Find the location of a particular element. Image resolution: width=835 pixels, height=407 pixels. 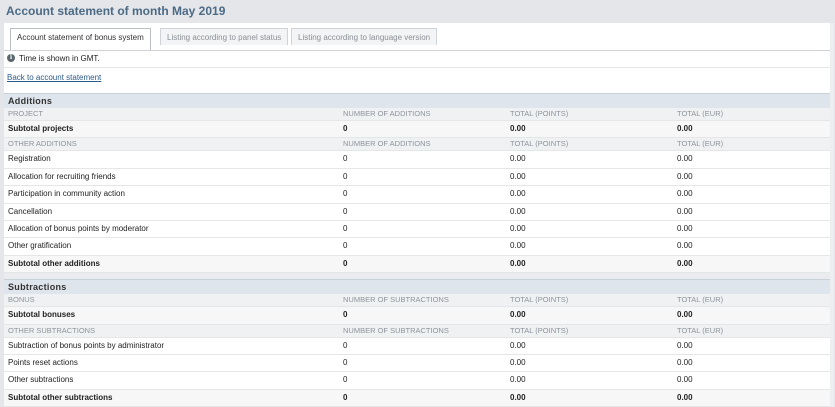

table-row: Cancellation 0 0.00 0.00 is located at coordinates (419, 212).